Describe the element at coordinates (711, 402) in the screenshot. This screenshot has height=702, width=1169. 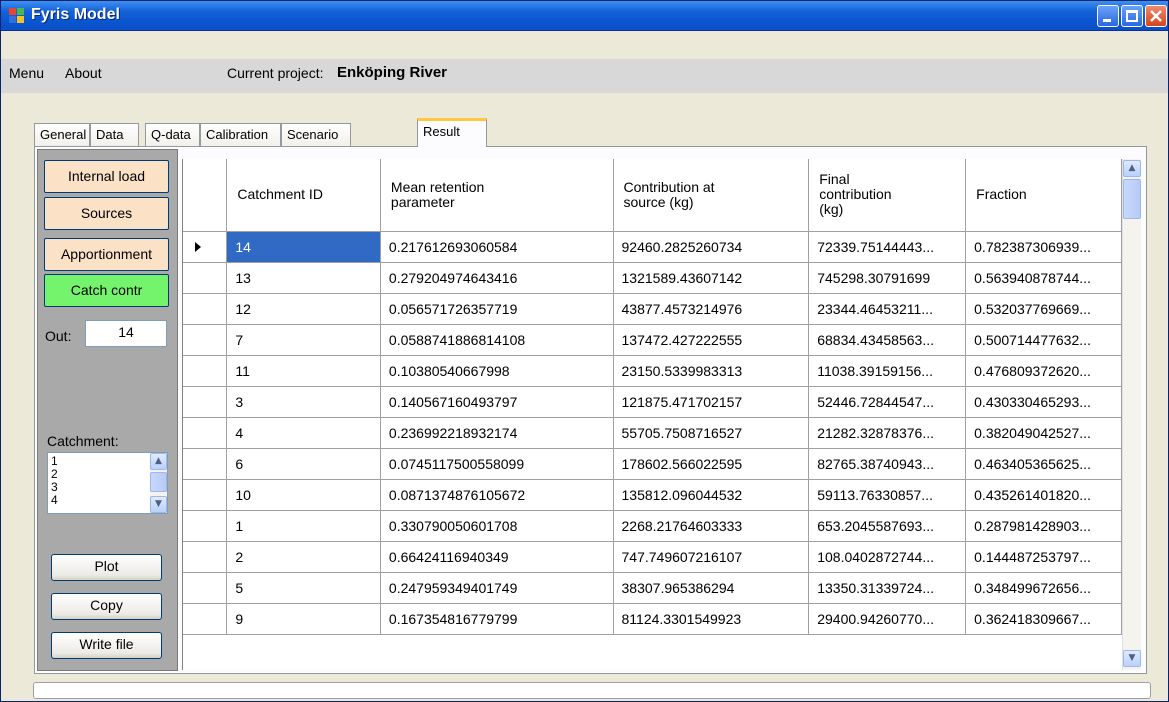
I see `table-cell: 121875.471702157` at that location.